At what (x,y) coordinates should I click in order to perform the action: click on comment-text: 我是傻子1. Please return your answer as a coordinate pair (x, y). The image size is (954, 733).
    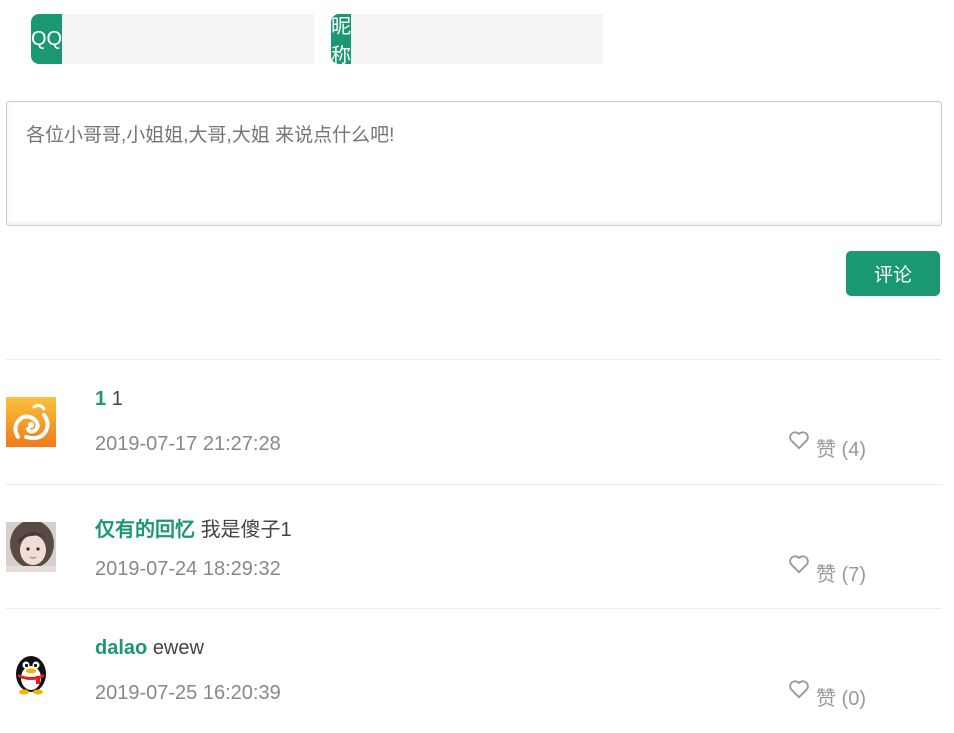
    Looking at the image, I should click on (246, 529).